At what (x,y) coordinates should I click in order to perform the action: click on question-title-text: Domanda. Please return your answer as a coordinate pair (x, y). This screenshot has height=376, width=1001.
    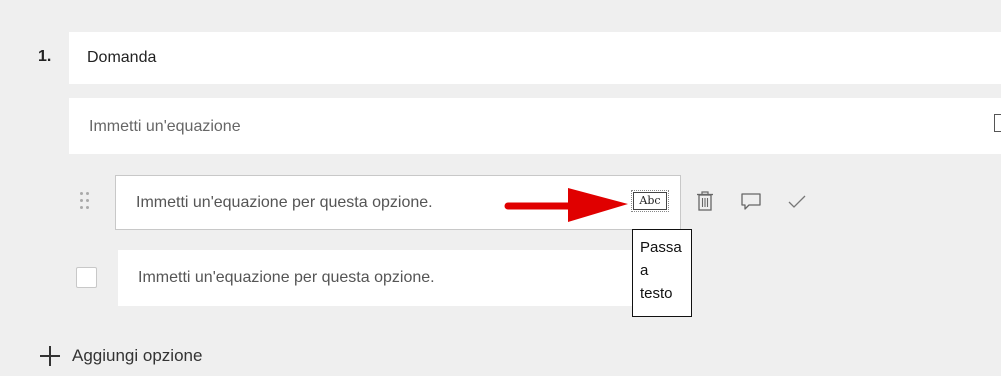
    Looking at the image, I should click on (122, 57).